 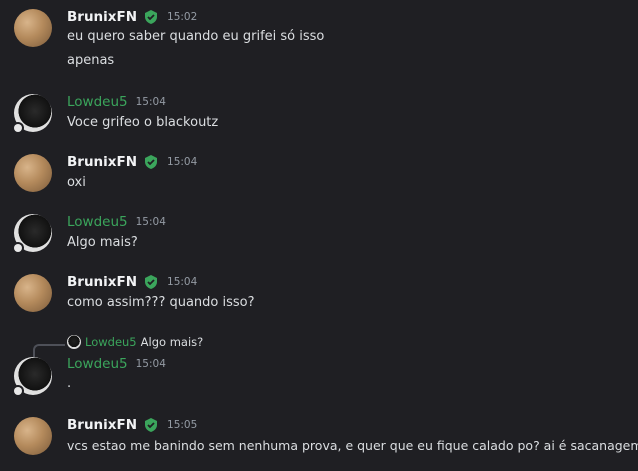 I want to click on message-text: como assim??? quando isso?, so click(x=161, y=302).